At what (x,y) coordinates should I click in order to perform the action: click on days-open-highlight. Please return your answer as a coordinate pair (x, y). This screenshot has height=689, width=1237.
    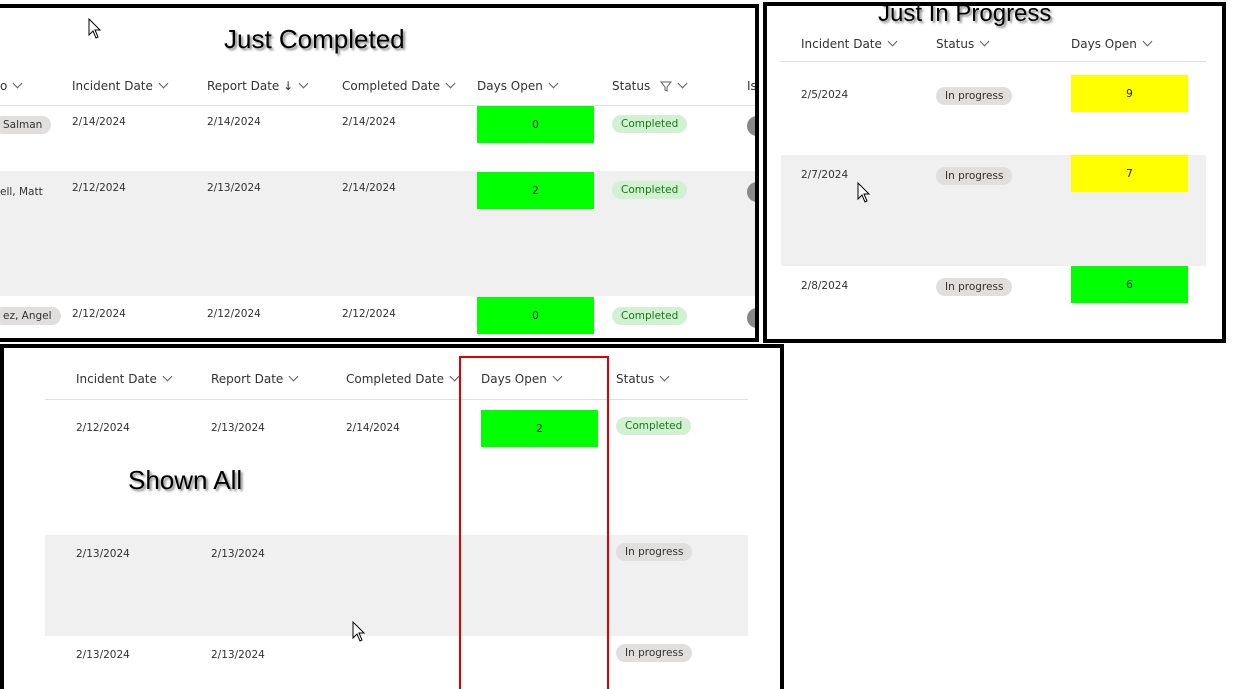
    Looking at the image, I should click on (534, 522).